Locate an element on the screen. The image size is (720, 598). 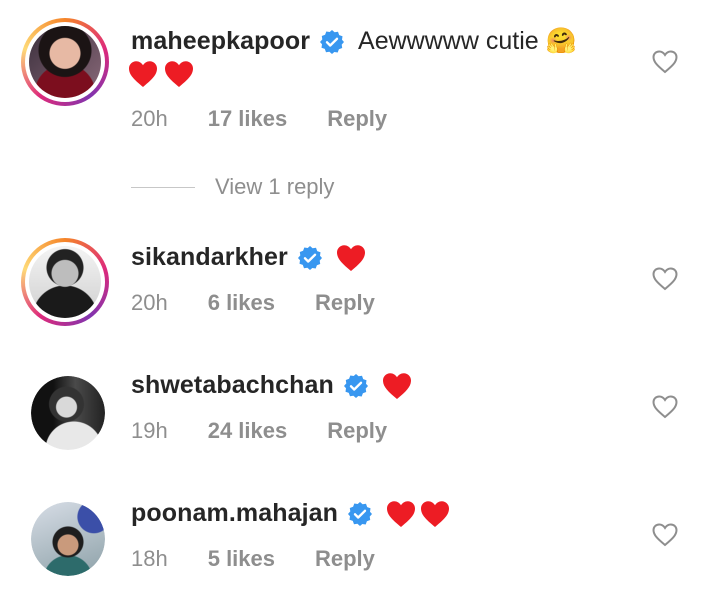
comment-likes: 5 likes is located at coordinates (241, 559).